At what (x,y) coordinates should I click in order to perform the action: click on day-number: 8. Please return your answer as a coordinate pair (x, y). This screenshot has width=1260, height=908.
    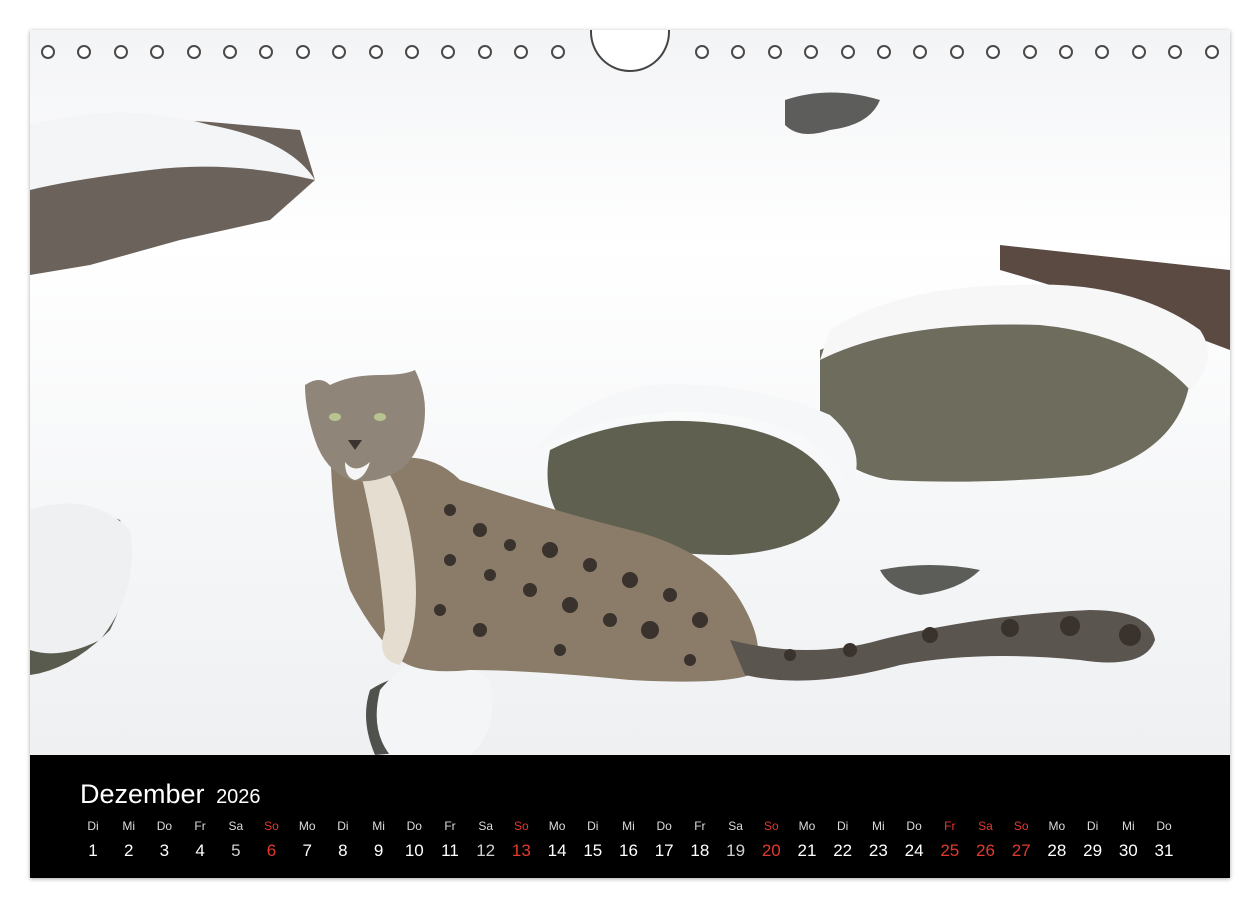
    Looking at the image, I should click on (343, 850).